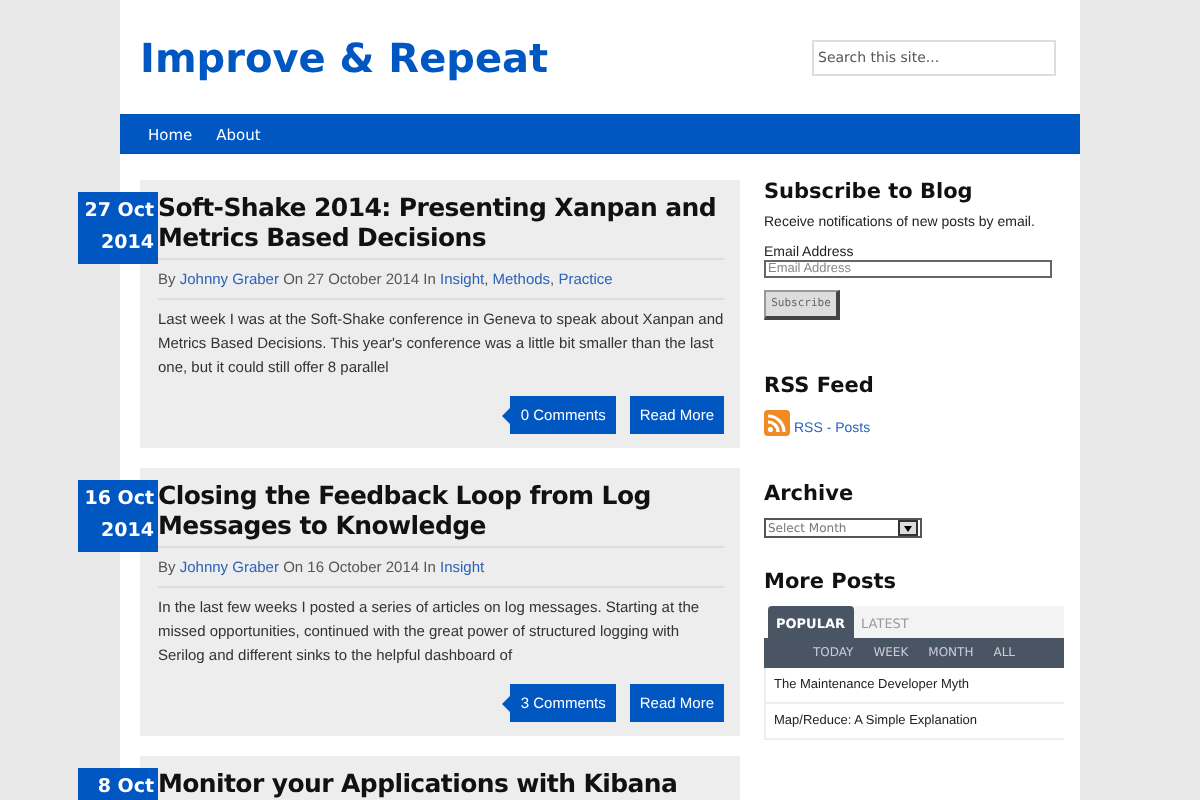 This screenshot has height=800, width=1200. What do you see at coordinates (810, 494) in the screenshot?
I see `widget-heading: Archive` at bounding box center [810, 494].